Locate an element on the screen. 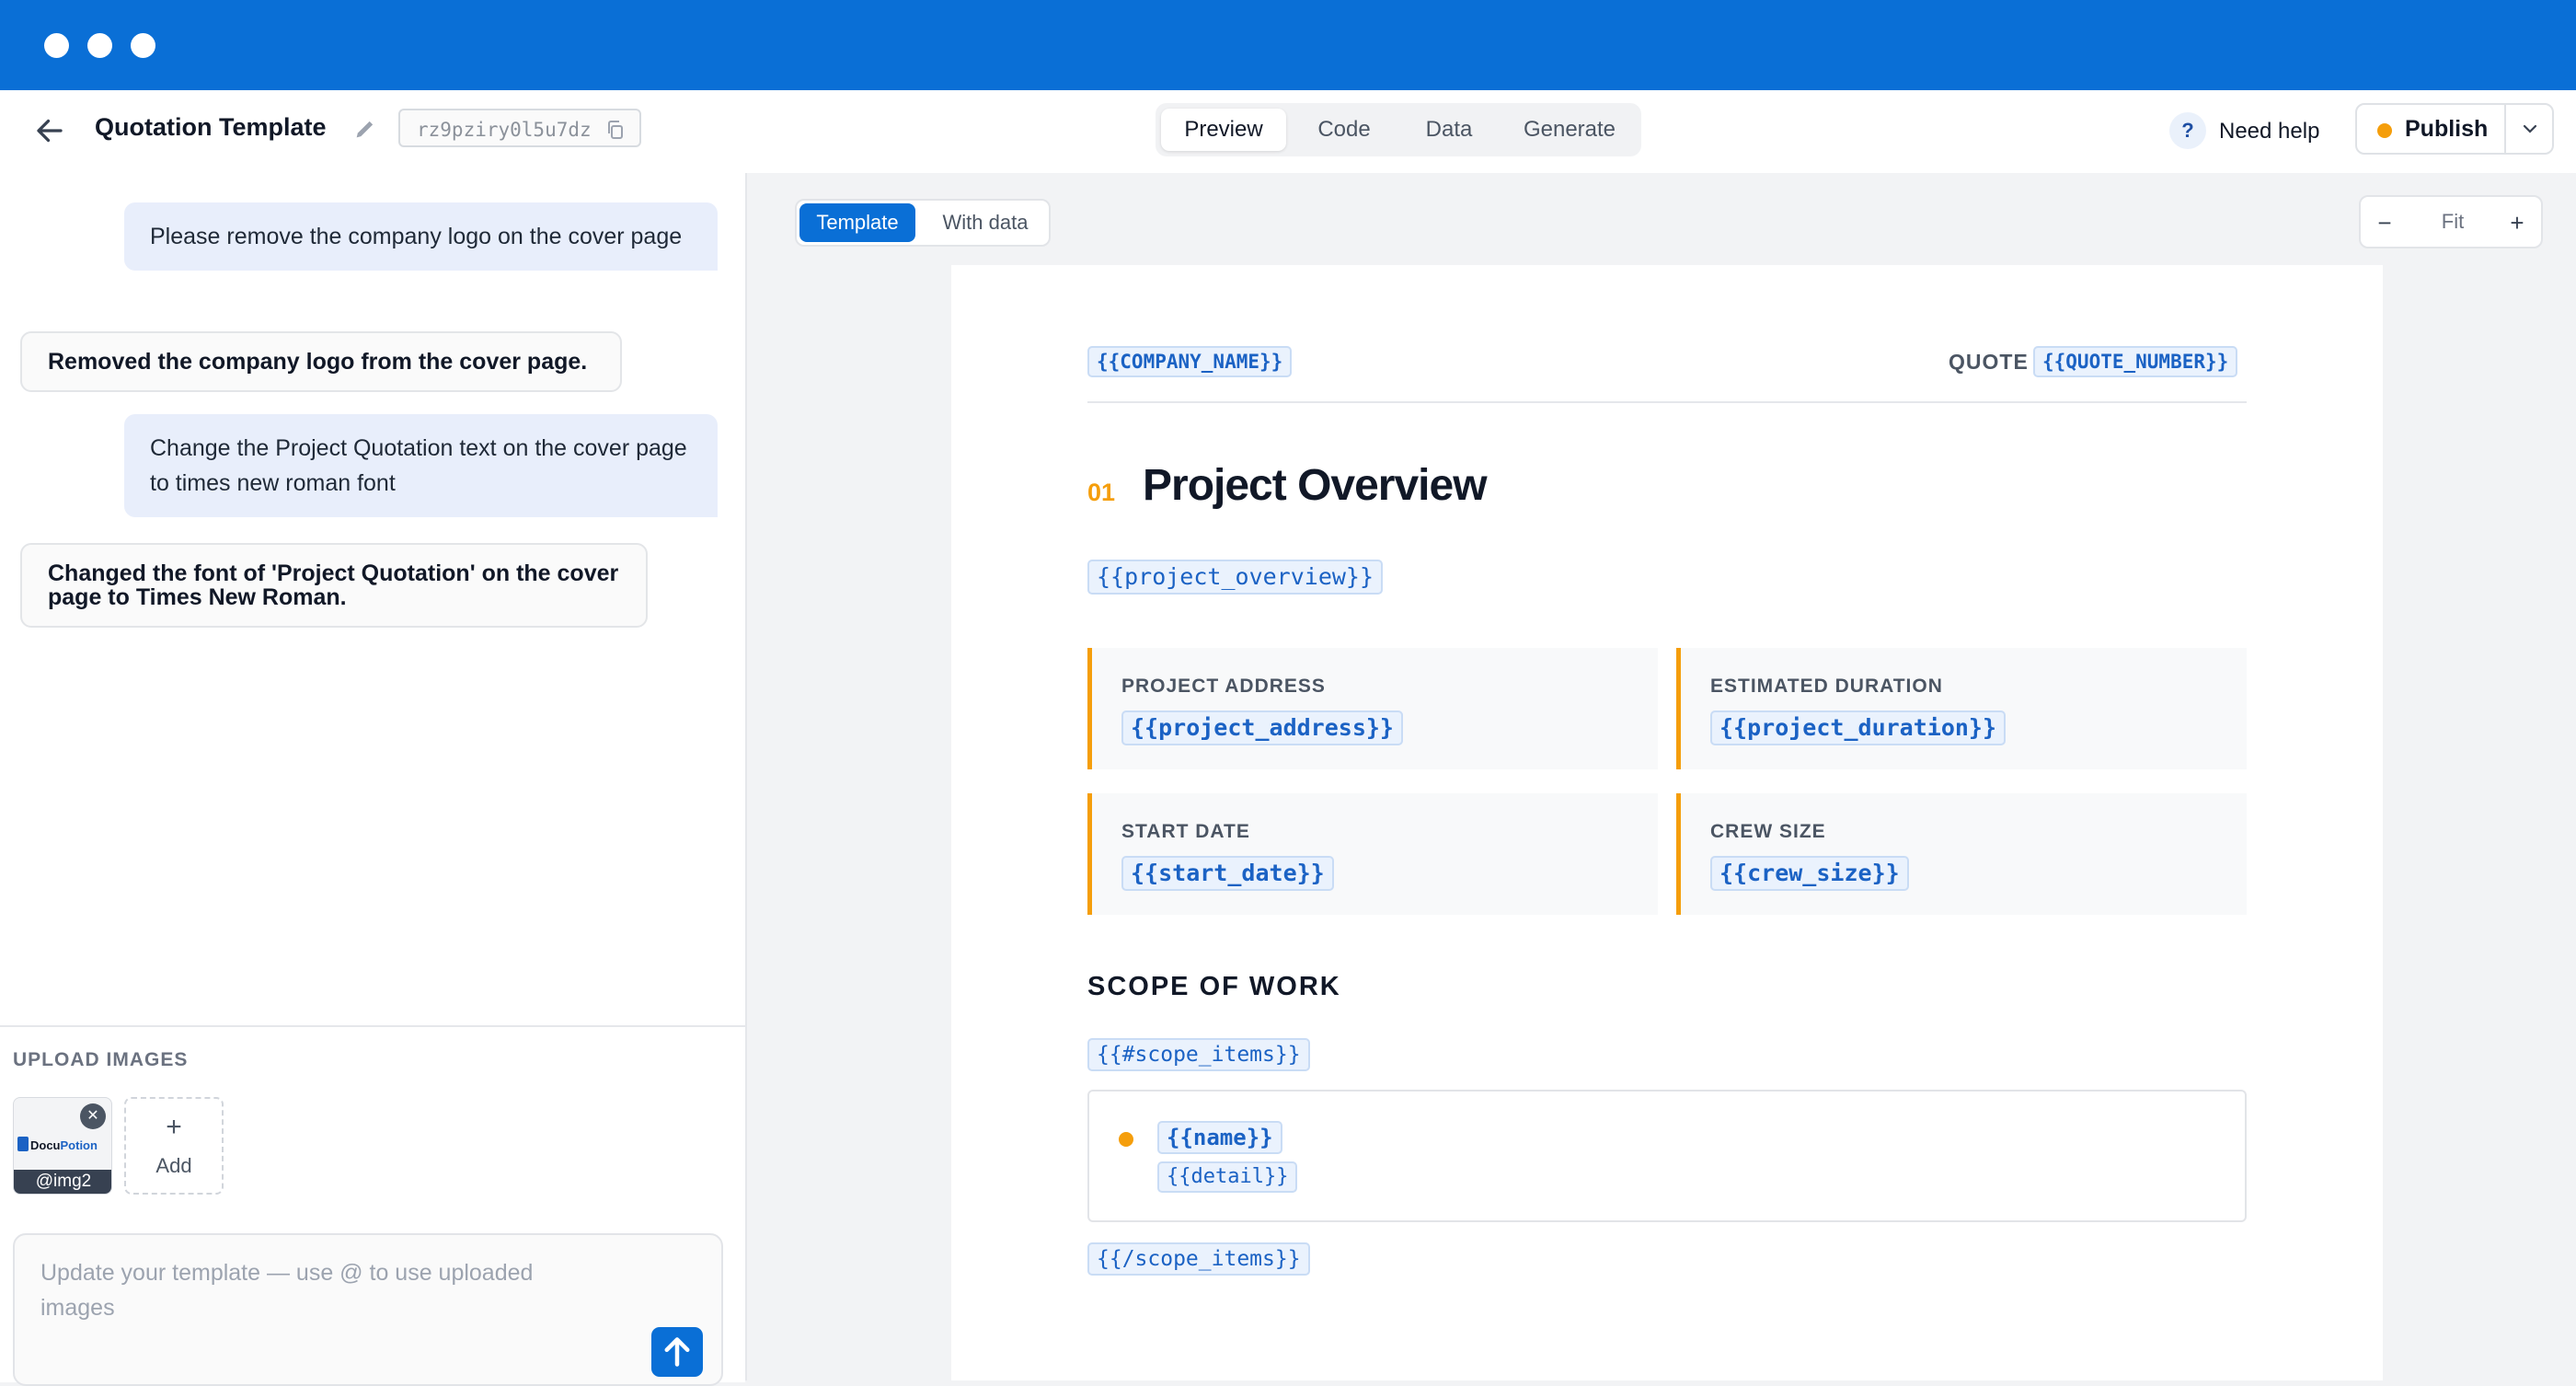 The image size is (2576, 1386). copy-icon is located at coordinates (615, 130).